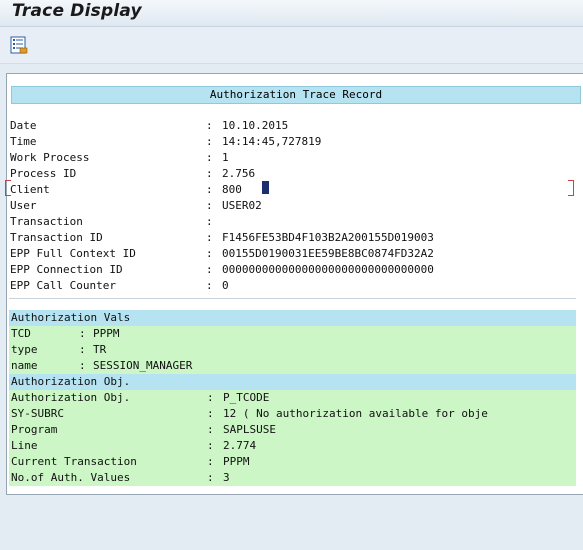  I want to click on selection-marker-right, so click(571, 188).